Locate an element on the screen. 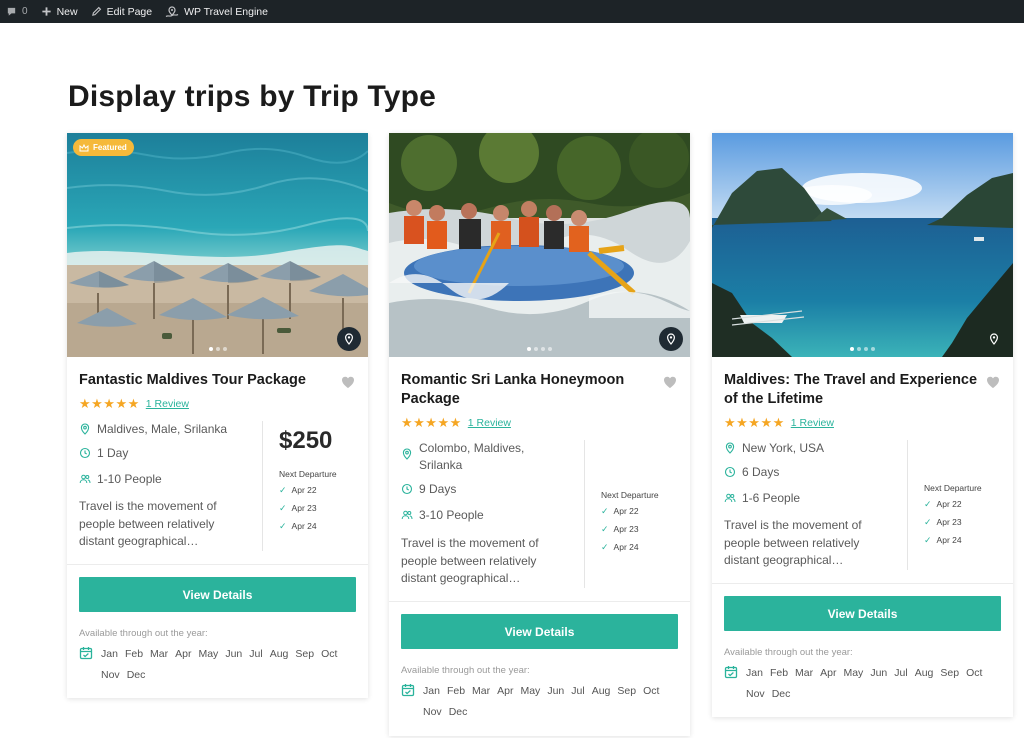 The image size is (1024, 738). admin-bar: 0 New Edit Page WP Travel Engine is located at coordinates (512, 11).